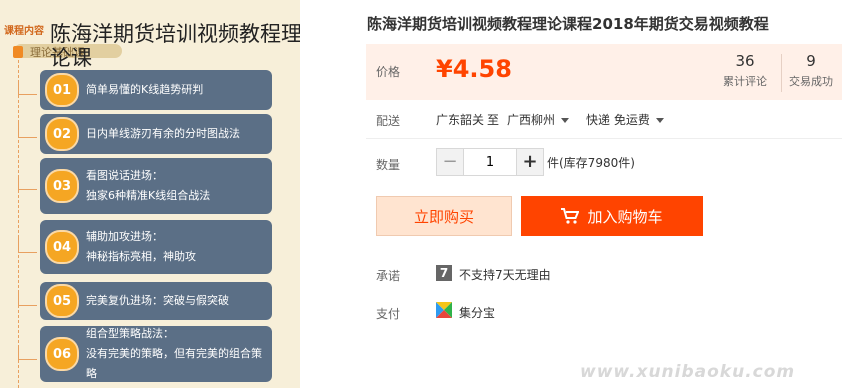 The image size is (843, 388). What do you see at coordinates (444, 310) in the screenshot?
I see `jifenbao-icon` at bounding box center [444, 310].